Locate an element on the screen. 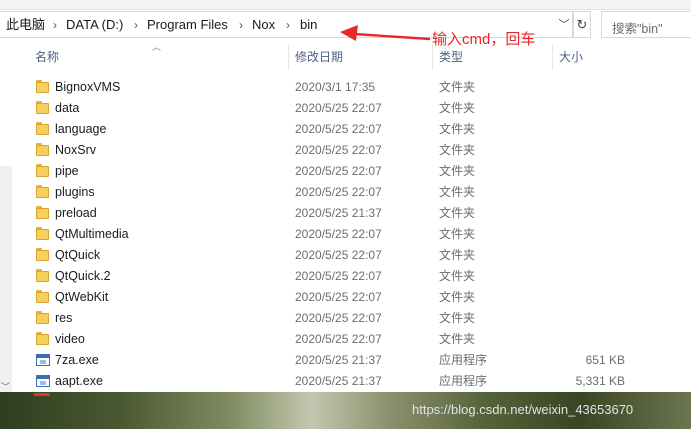 This screenshot has width=691, height=429. file-name: QtQuick is located at coordinates (78, 255).